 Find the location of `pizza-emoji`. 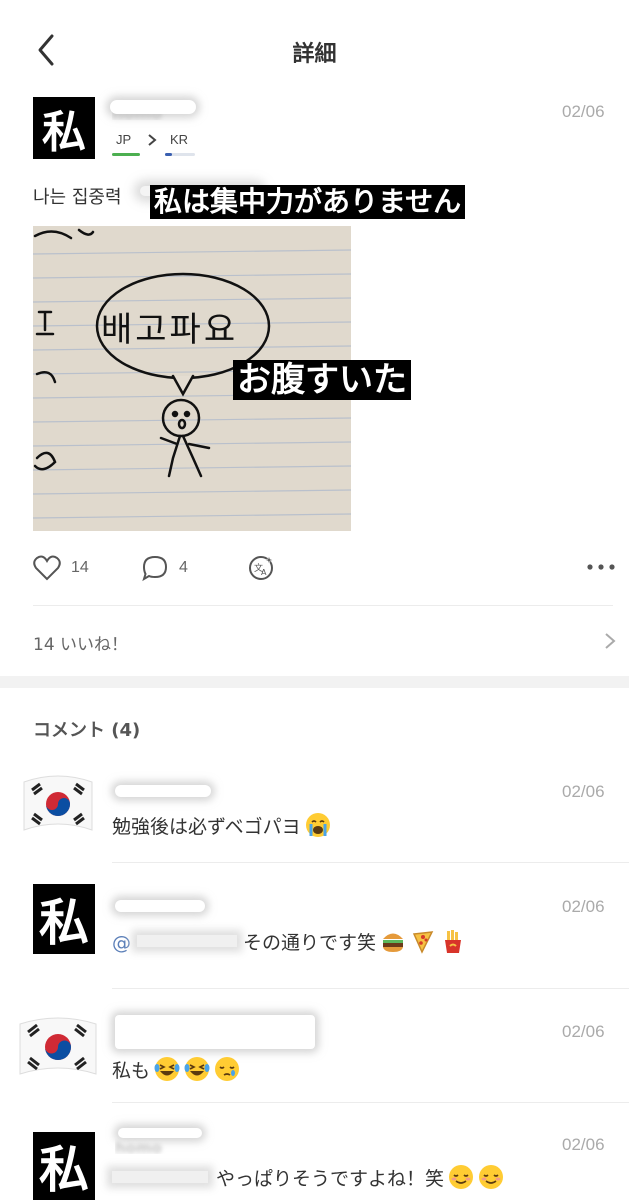

pizza-emoji is located at coordinates (423, 942).